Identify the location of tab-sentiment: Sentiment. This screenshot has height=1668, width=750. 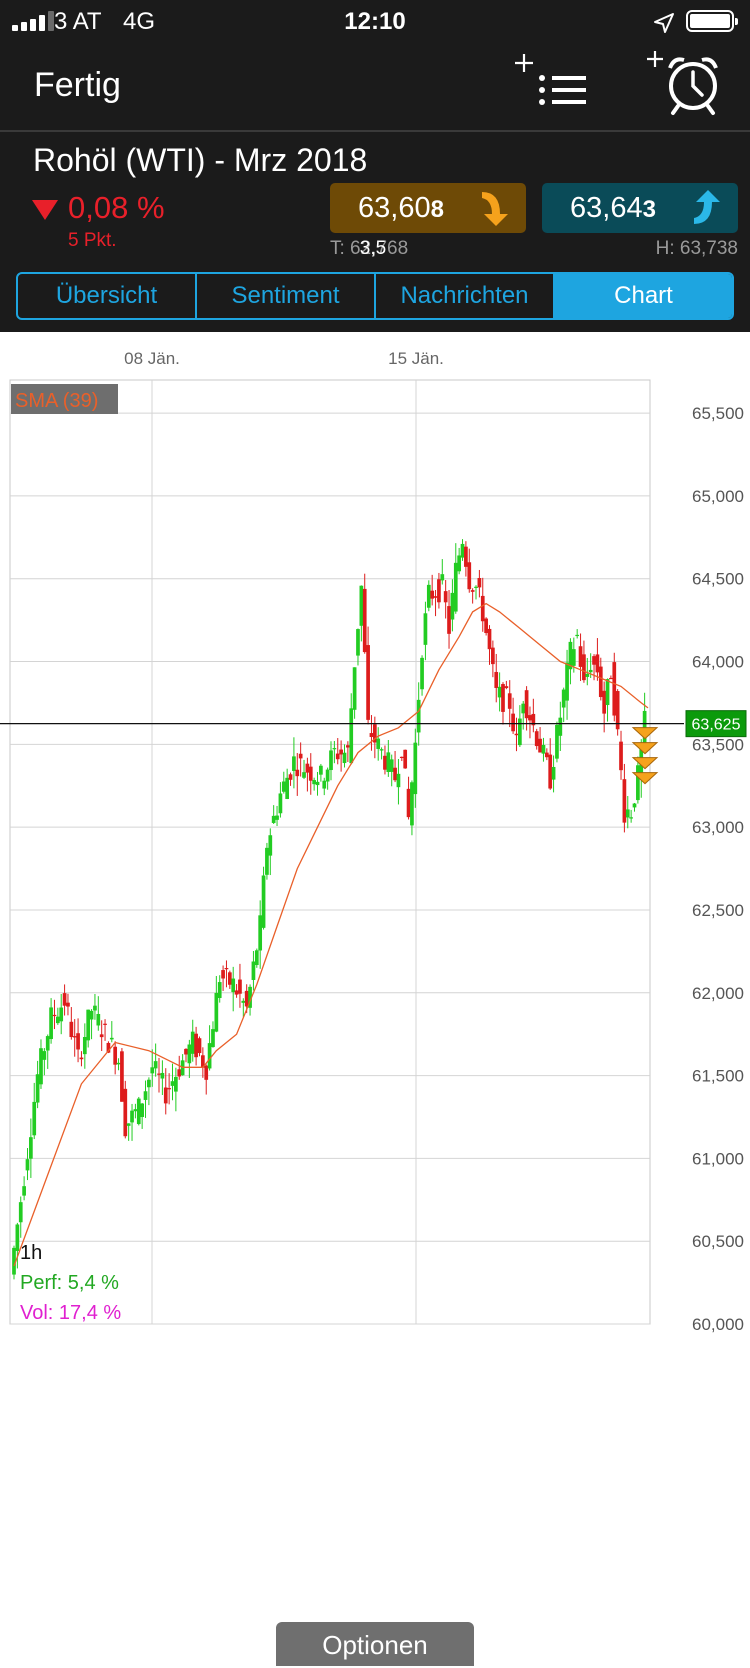
(286, 296).